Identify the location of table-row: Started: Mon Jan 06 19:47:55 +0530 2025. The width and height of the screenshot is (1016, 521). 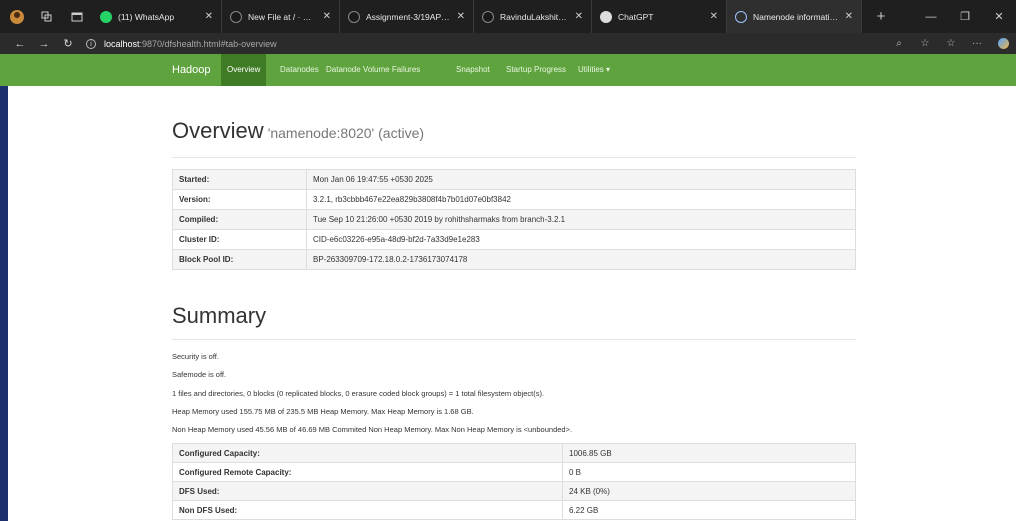
(514, 179).